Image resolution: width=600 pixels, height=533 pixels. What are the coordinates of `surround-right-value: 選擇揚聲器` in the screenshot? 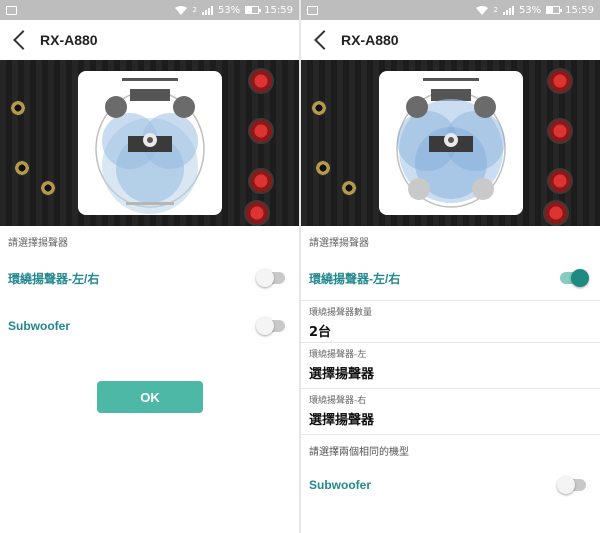 It's located at (342, 420).